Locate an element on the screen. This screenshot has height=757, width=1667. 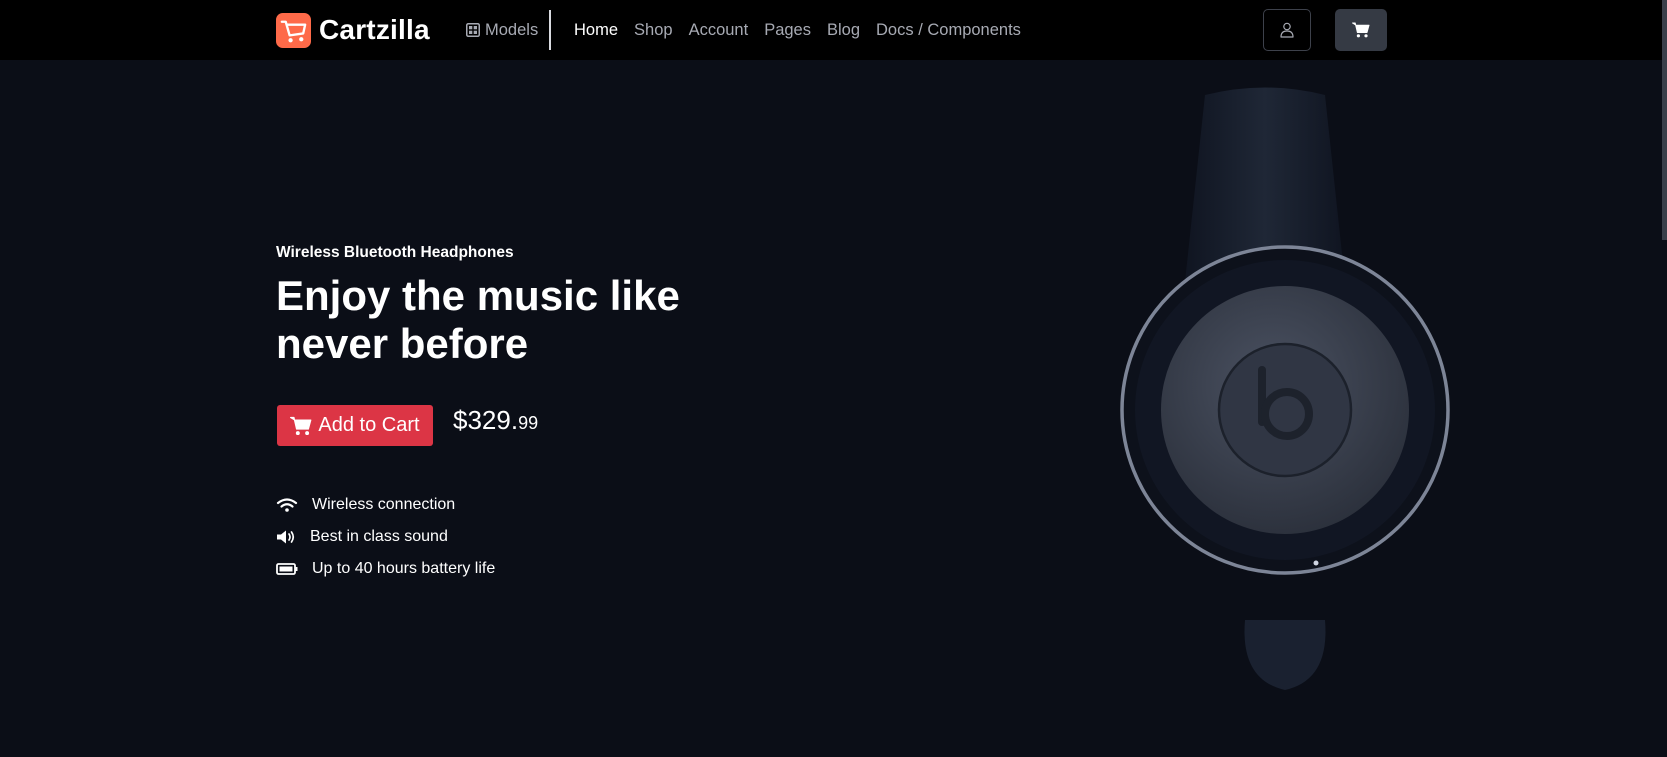
user-icon is located at coordinates (1287, 30).